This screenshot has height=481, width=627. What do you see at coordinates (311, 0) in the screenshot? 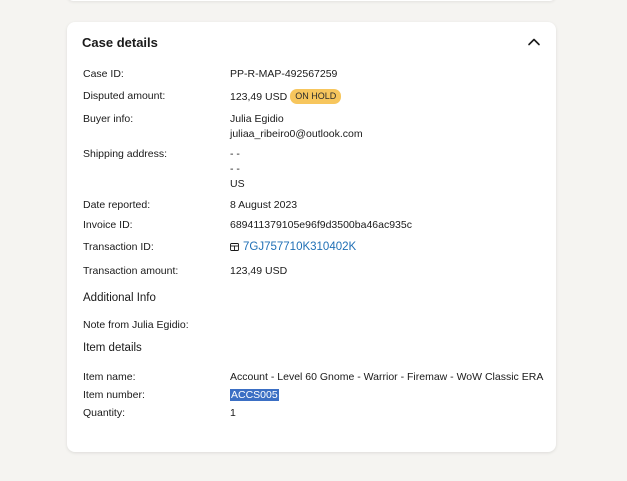
I see `previous-card` at bounding box center [311, 0].